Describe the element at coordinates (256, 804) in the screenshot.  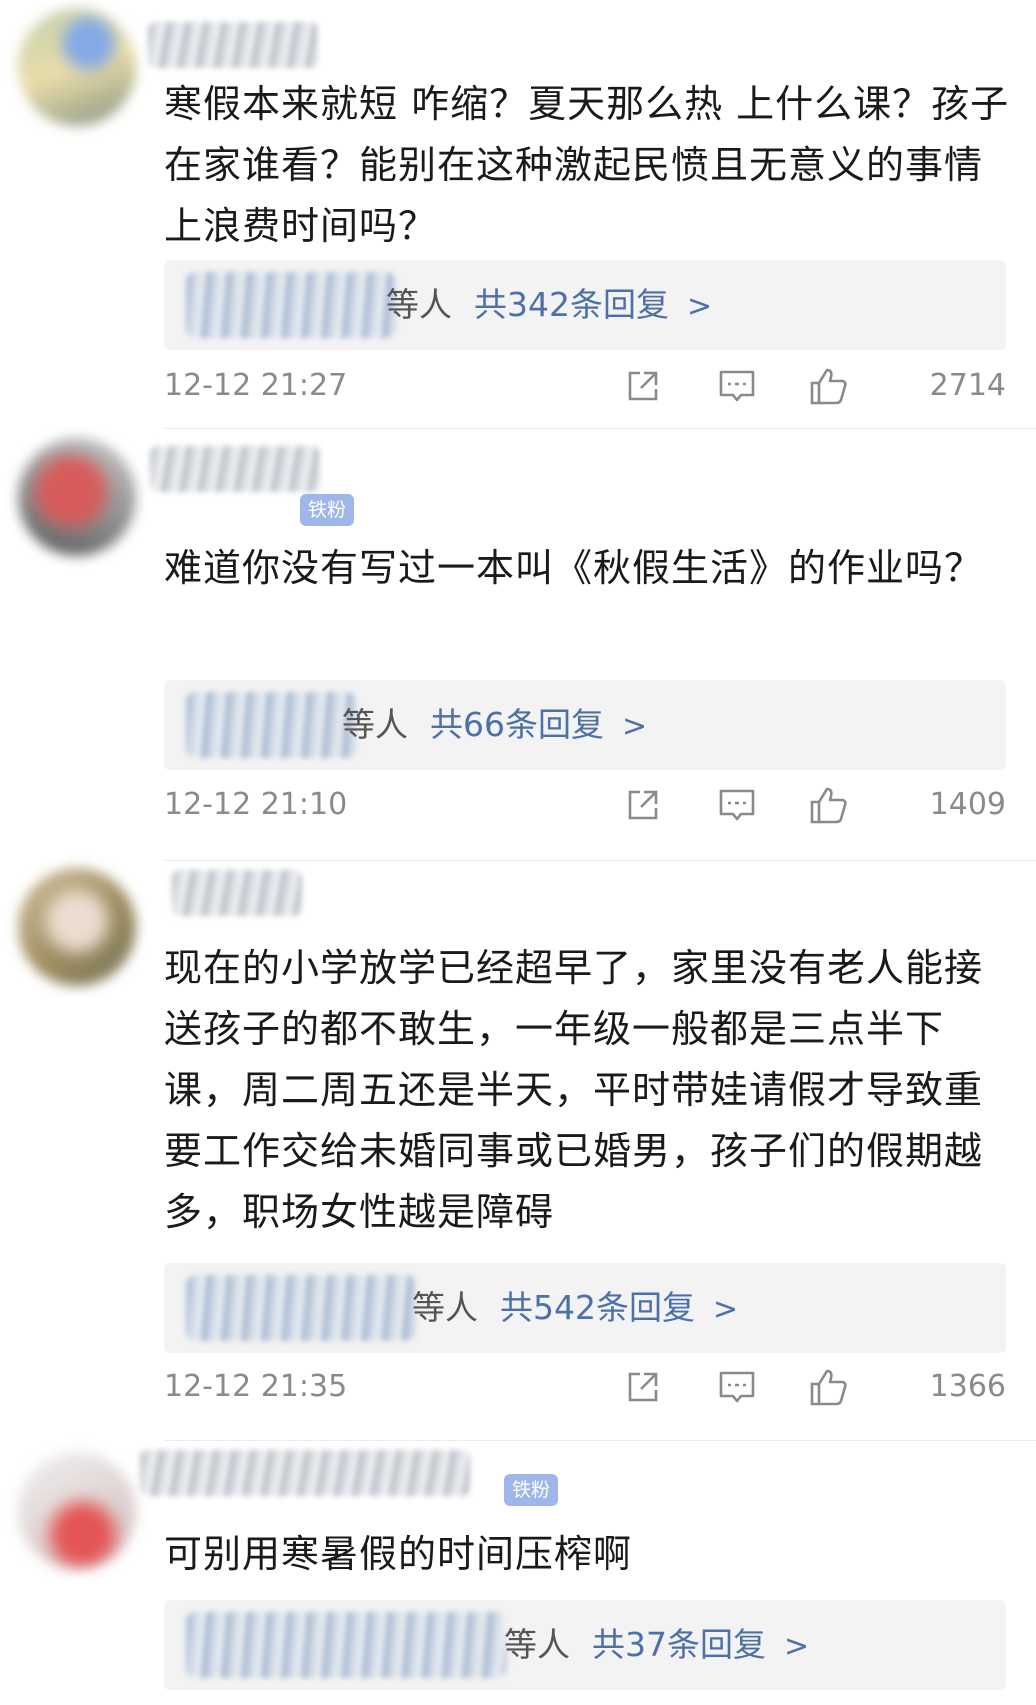
I see `comment-time: 12-12 21:10` at that location.